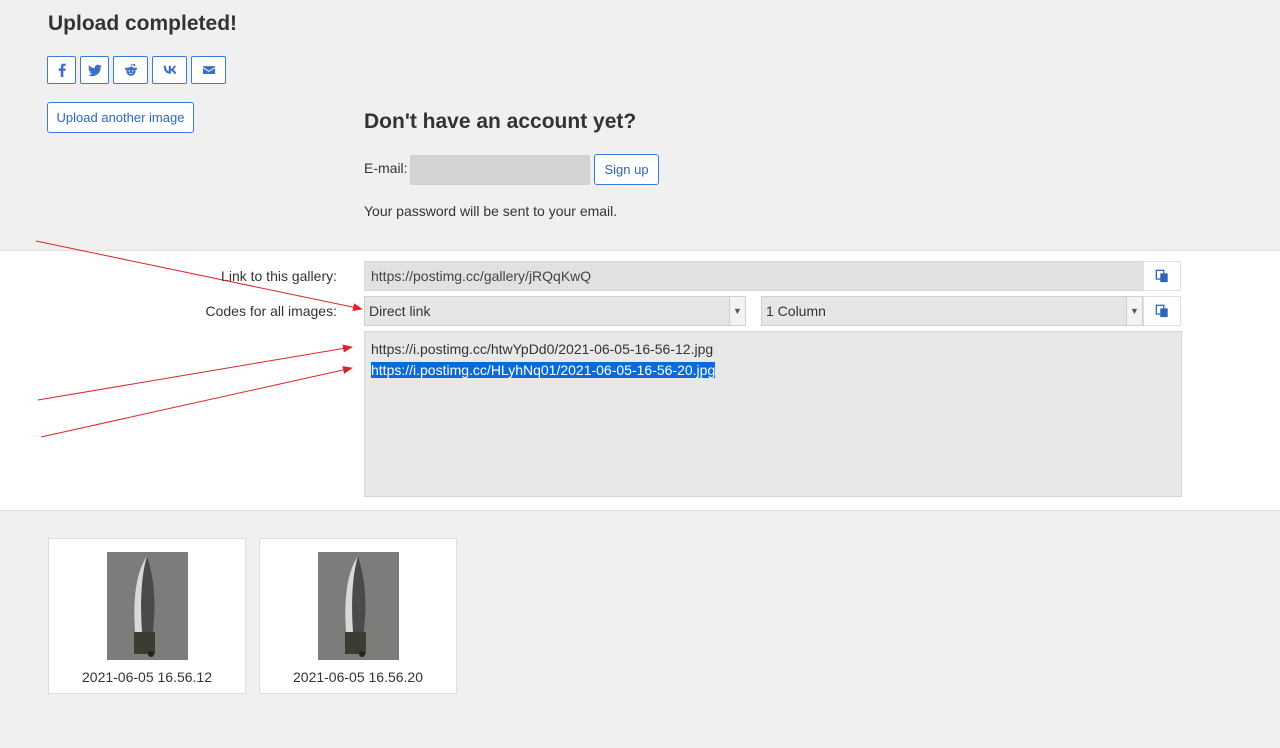 The height and width of the screenshot is (748, 1280). I want to click on email-input, so click(500, 170).